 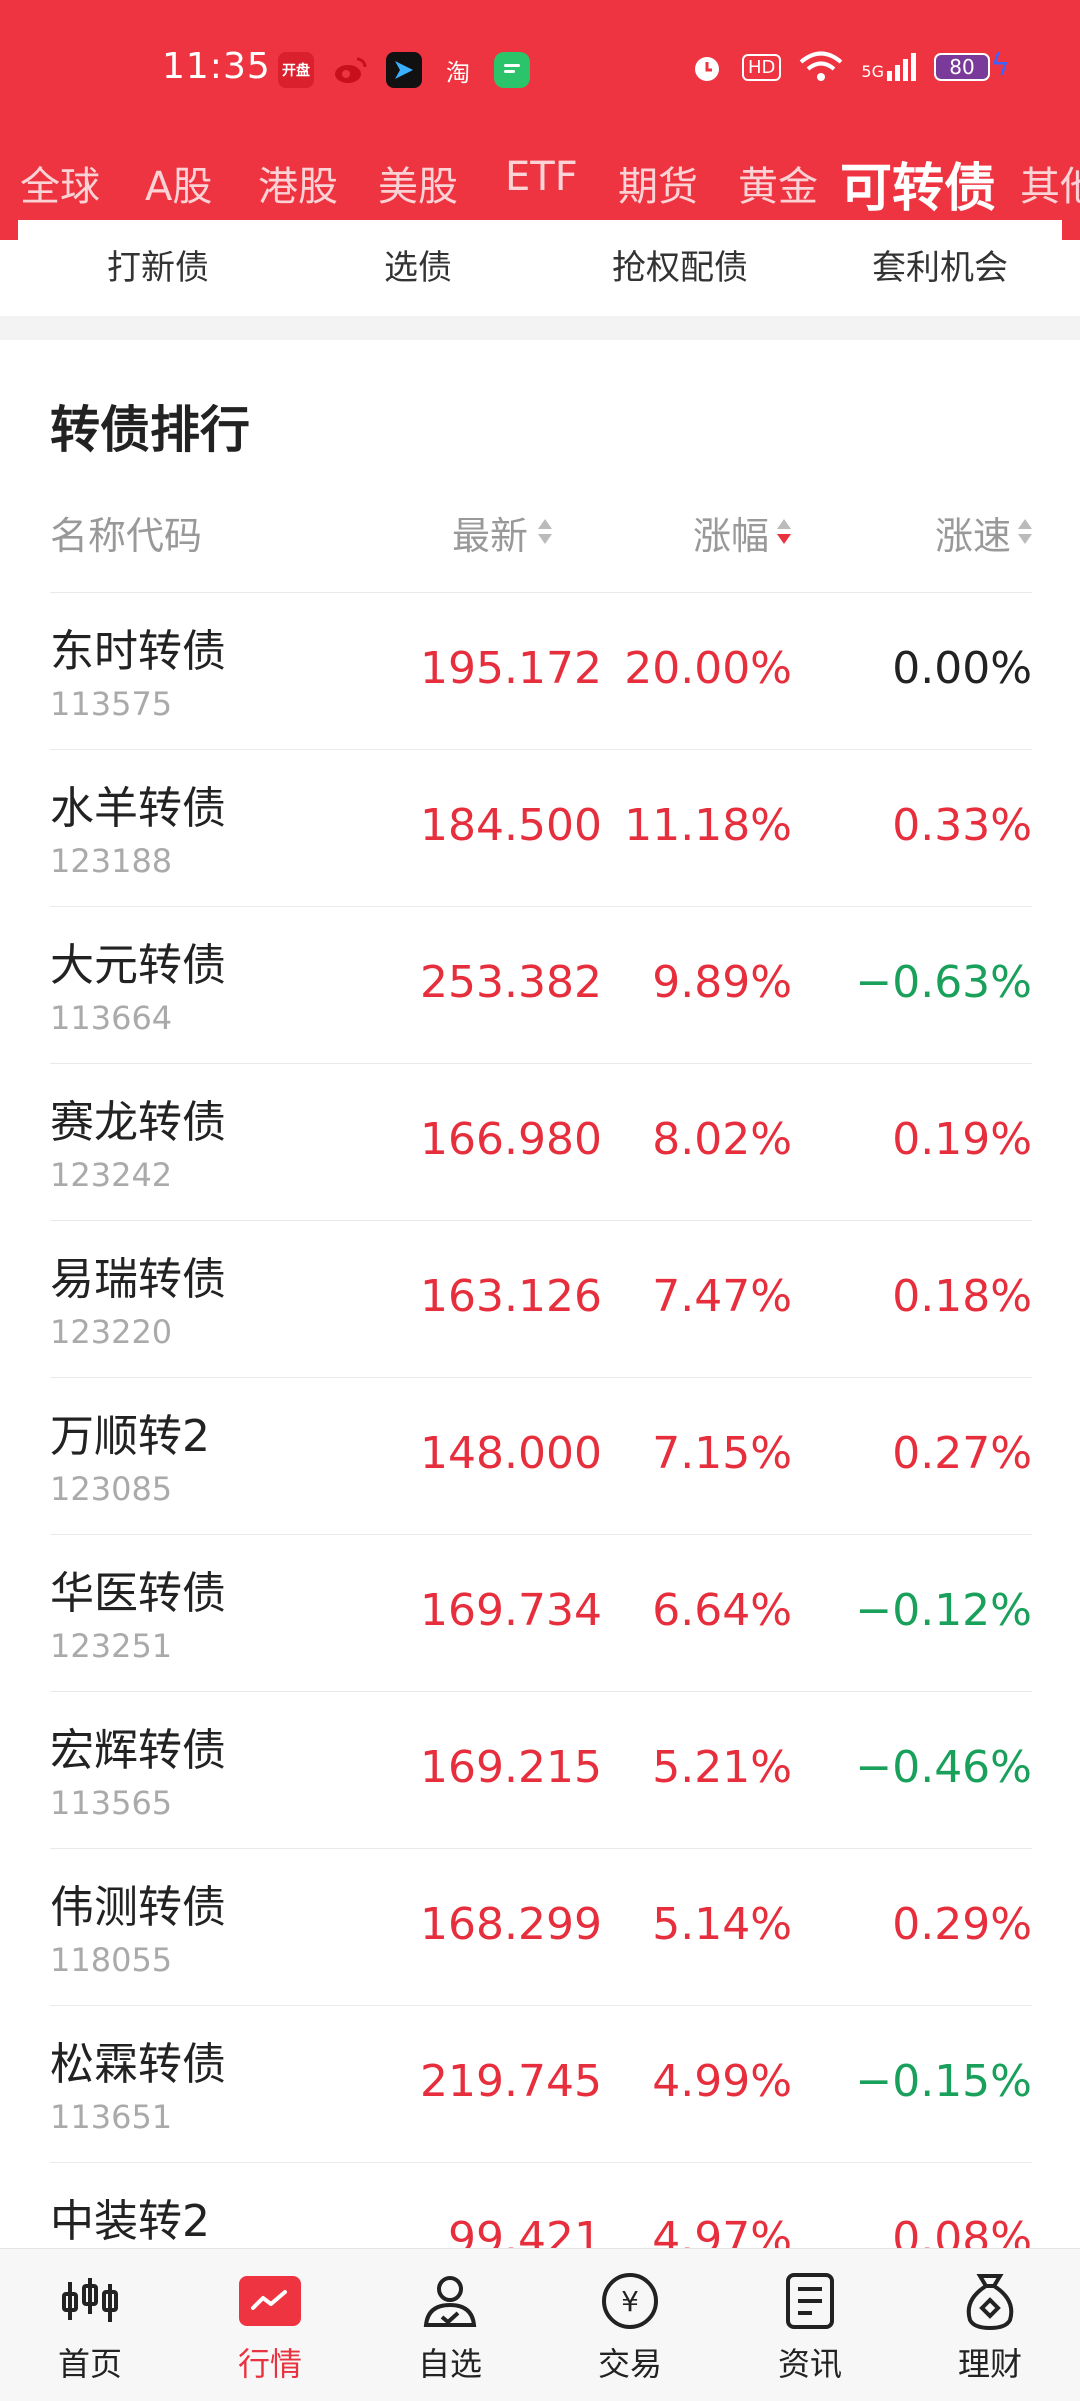 I want to click on tab-gold: 黄金, so click(x=778, y=183).